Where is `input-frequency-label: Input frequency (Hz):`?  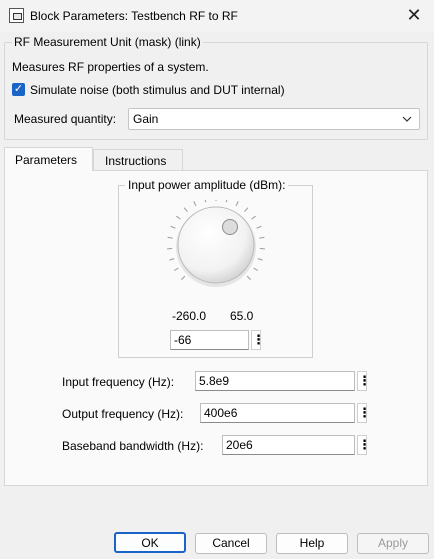 input-frequency-label: Input frequency (Hz): is located at coordinates (118, 382).